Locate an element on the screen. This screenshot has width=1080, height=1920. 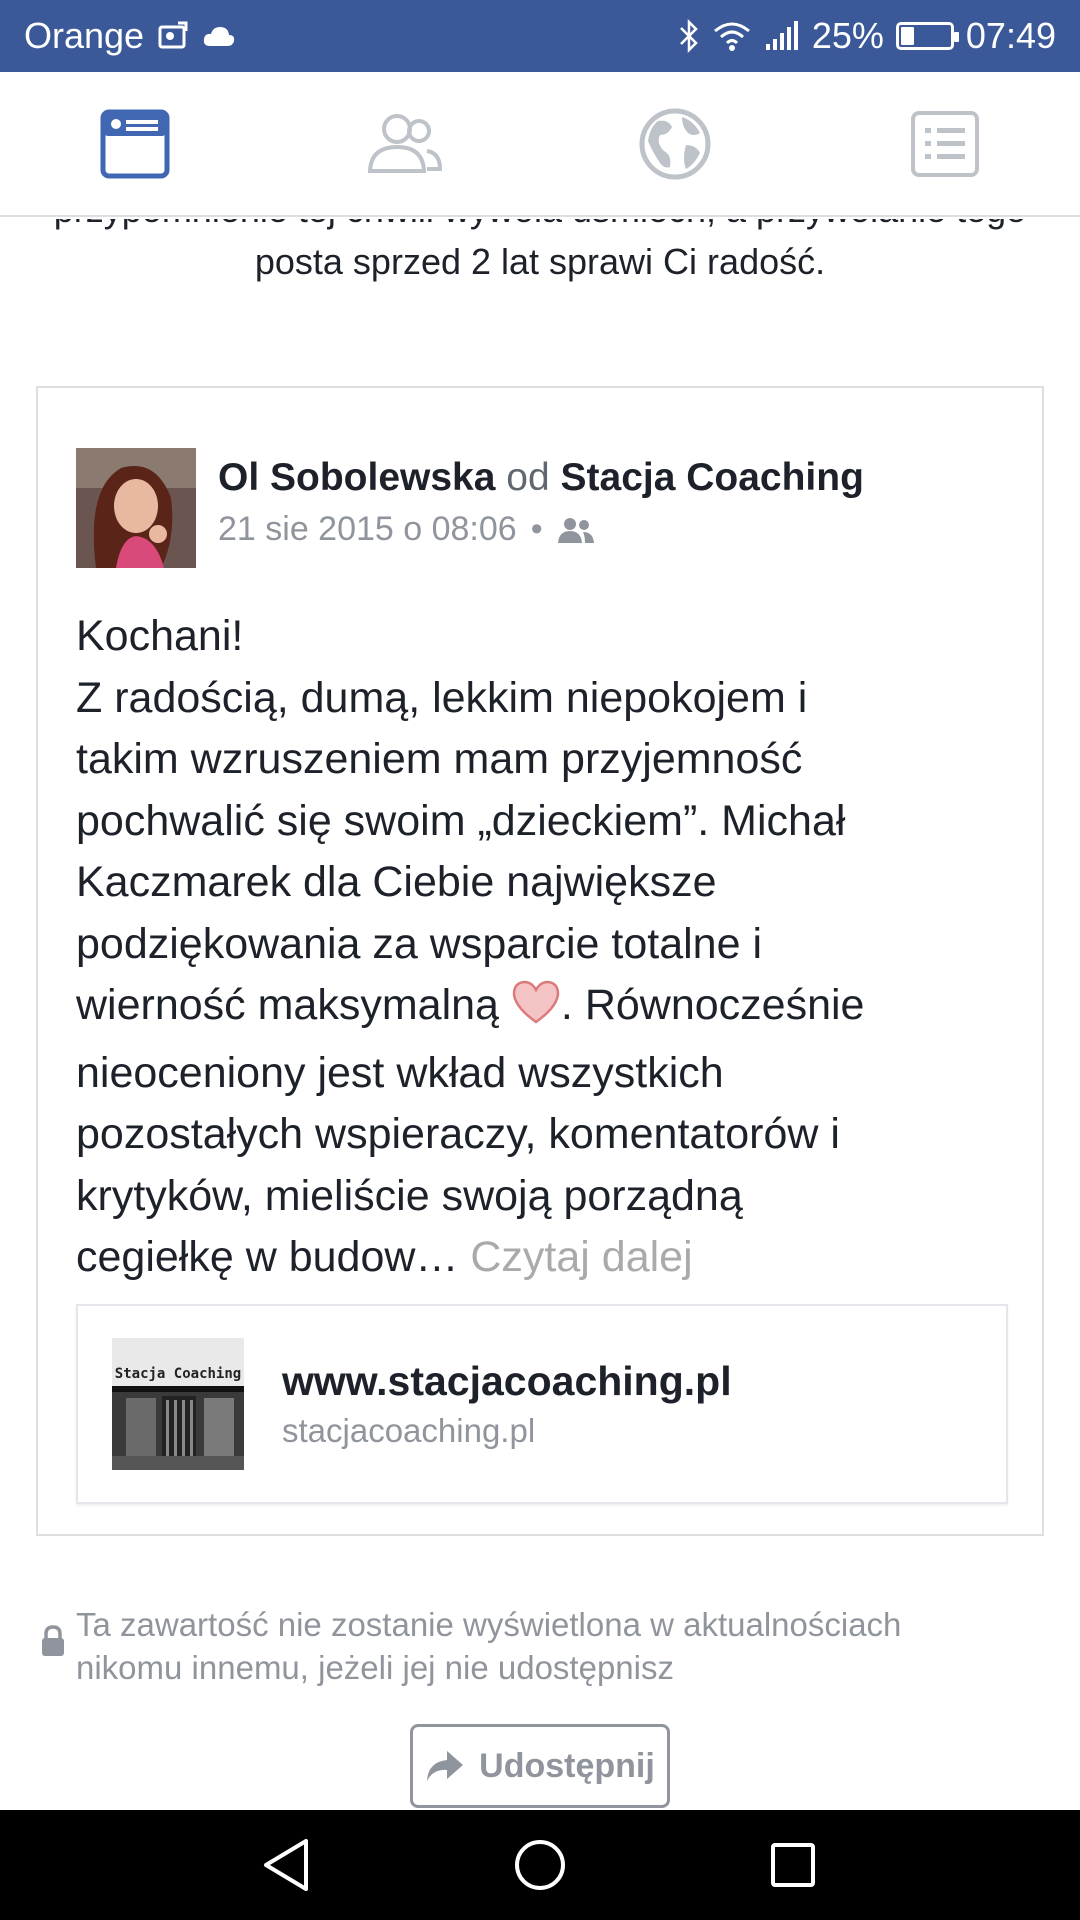
post-line: cegiełkę w budow… Czytaj dalej is located at coordinates (546, 1258).